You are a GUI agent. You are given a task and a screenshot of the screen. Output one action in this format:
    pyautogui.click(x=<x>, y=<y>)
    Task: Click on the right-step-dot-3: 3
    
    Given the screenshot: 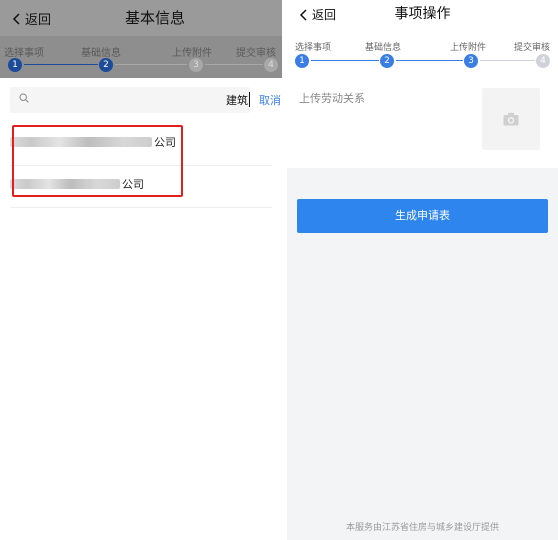 What is the action you would take?
    pyautogui.click(x=471, y=61)
    